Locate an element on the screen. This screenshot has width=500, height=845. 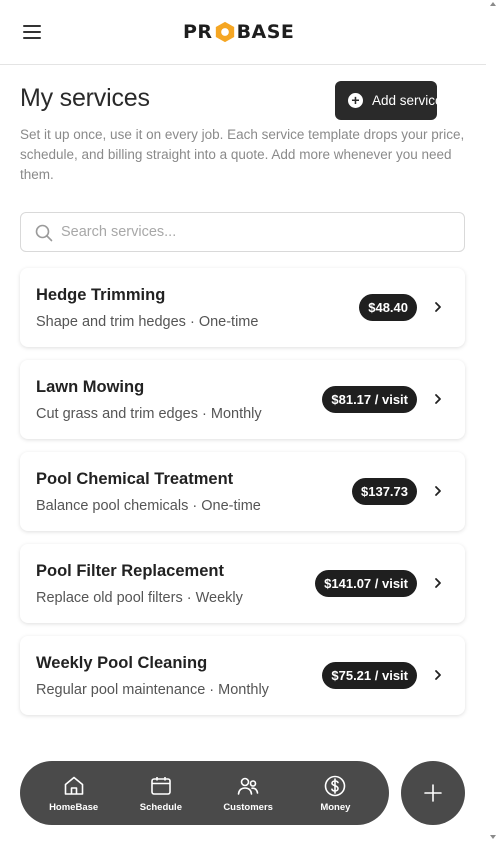
service-meta: Regular pool maintenance · Monthly is located at coordinates (152, 690).